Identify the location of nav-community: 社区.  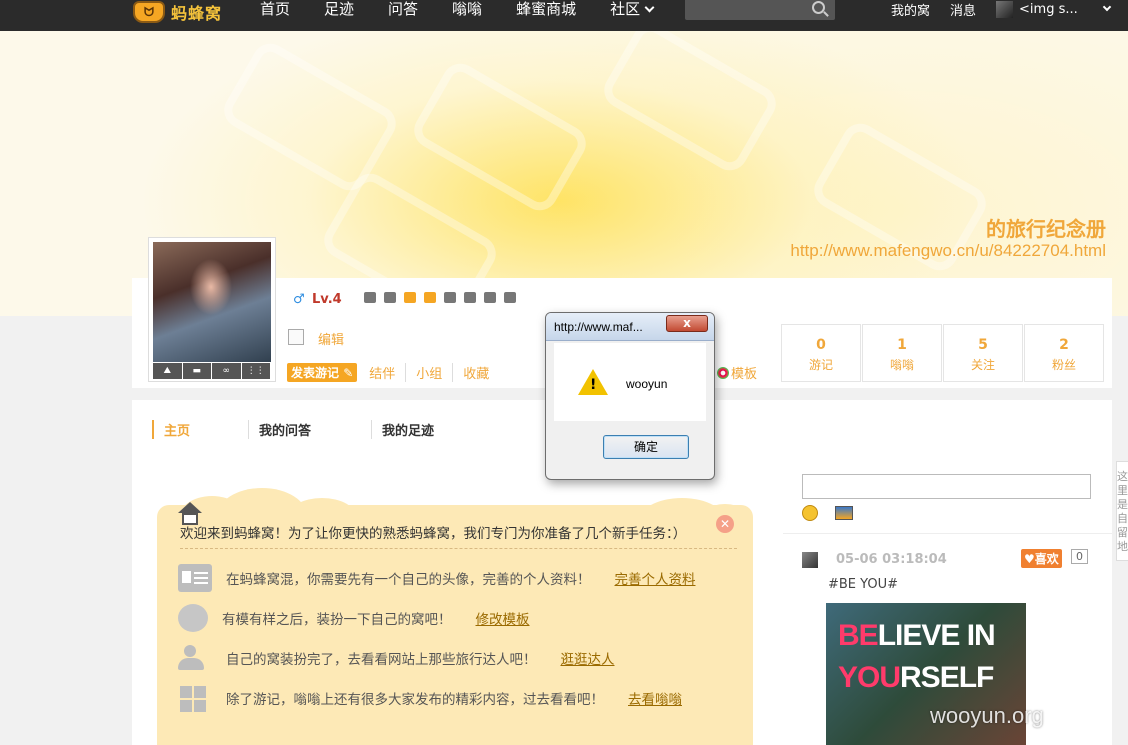
(632, 10).